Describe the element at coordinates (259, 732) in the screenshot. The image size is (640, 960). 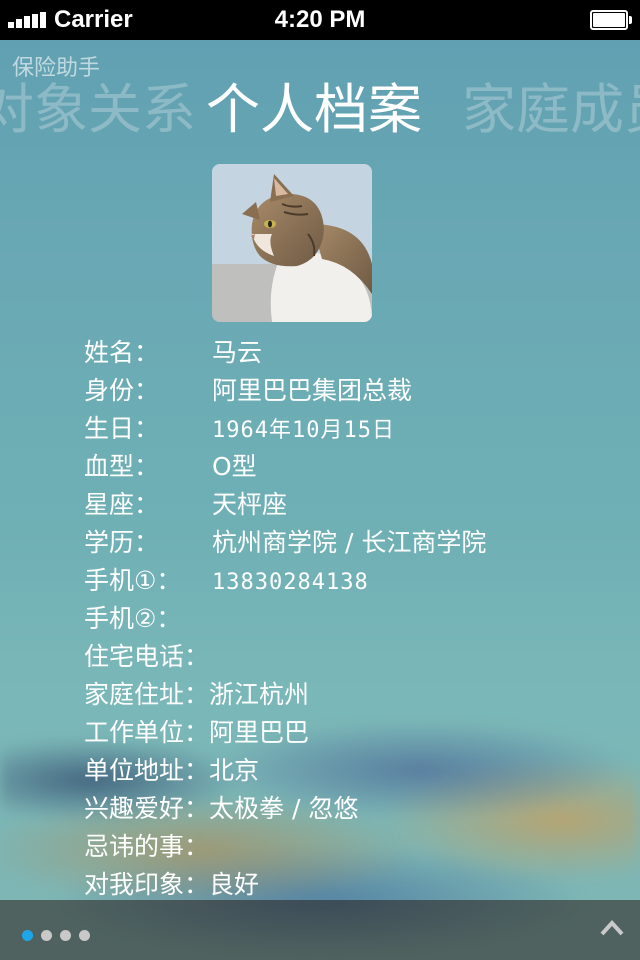
I see `field-value: 阿里巴巴` at that location.